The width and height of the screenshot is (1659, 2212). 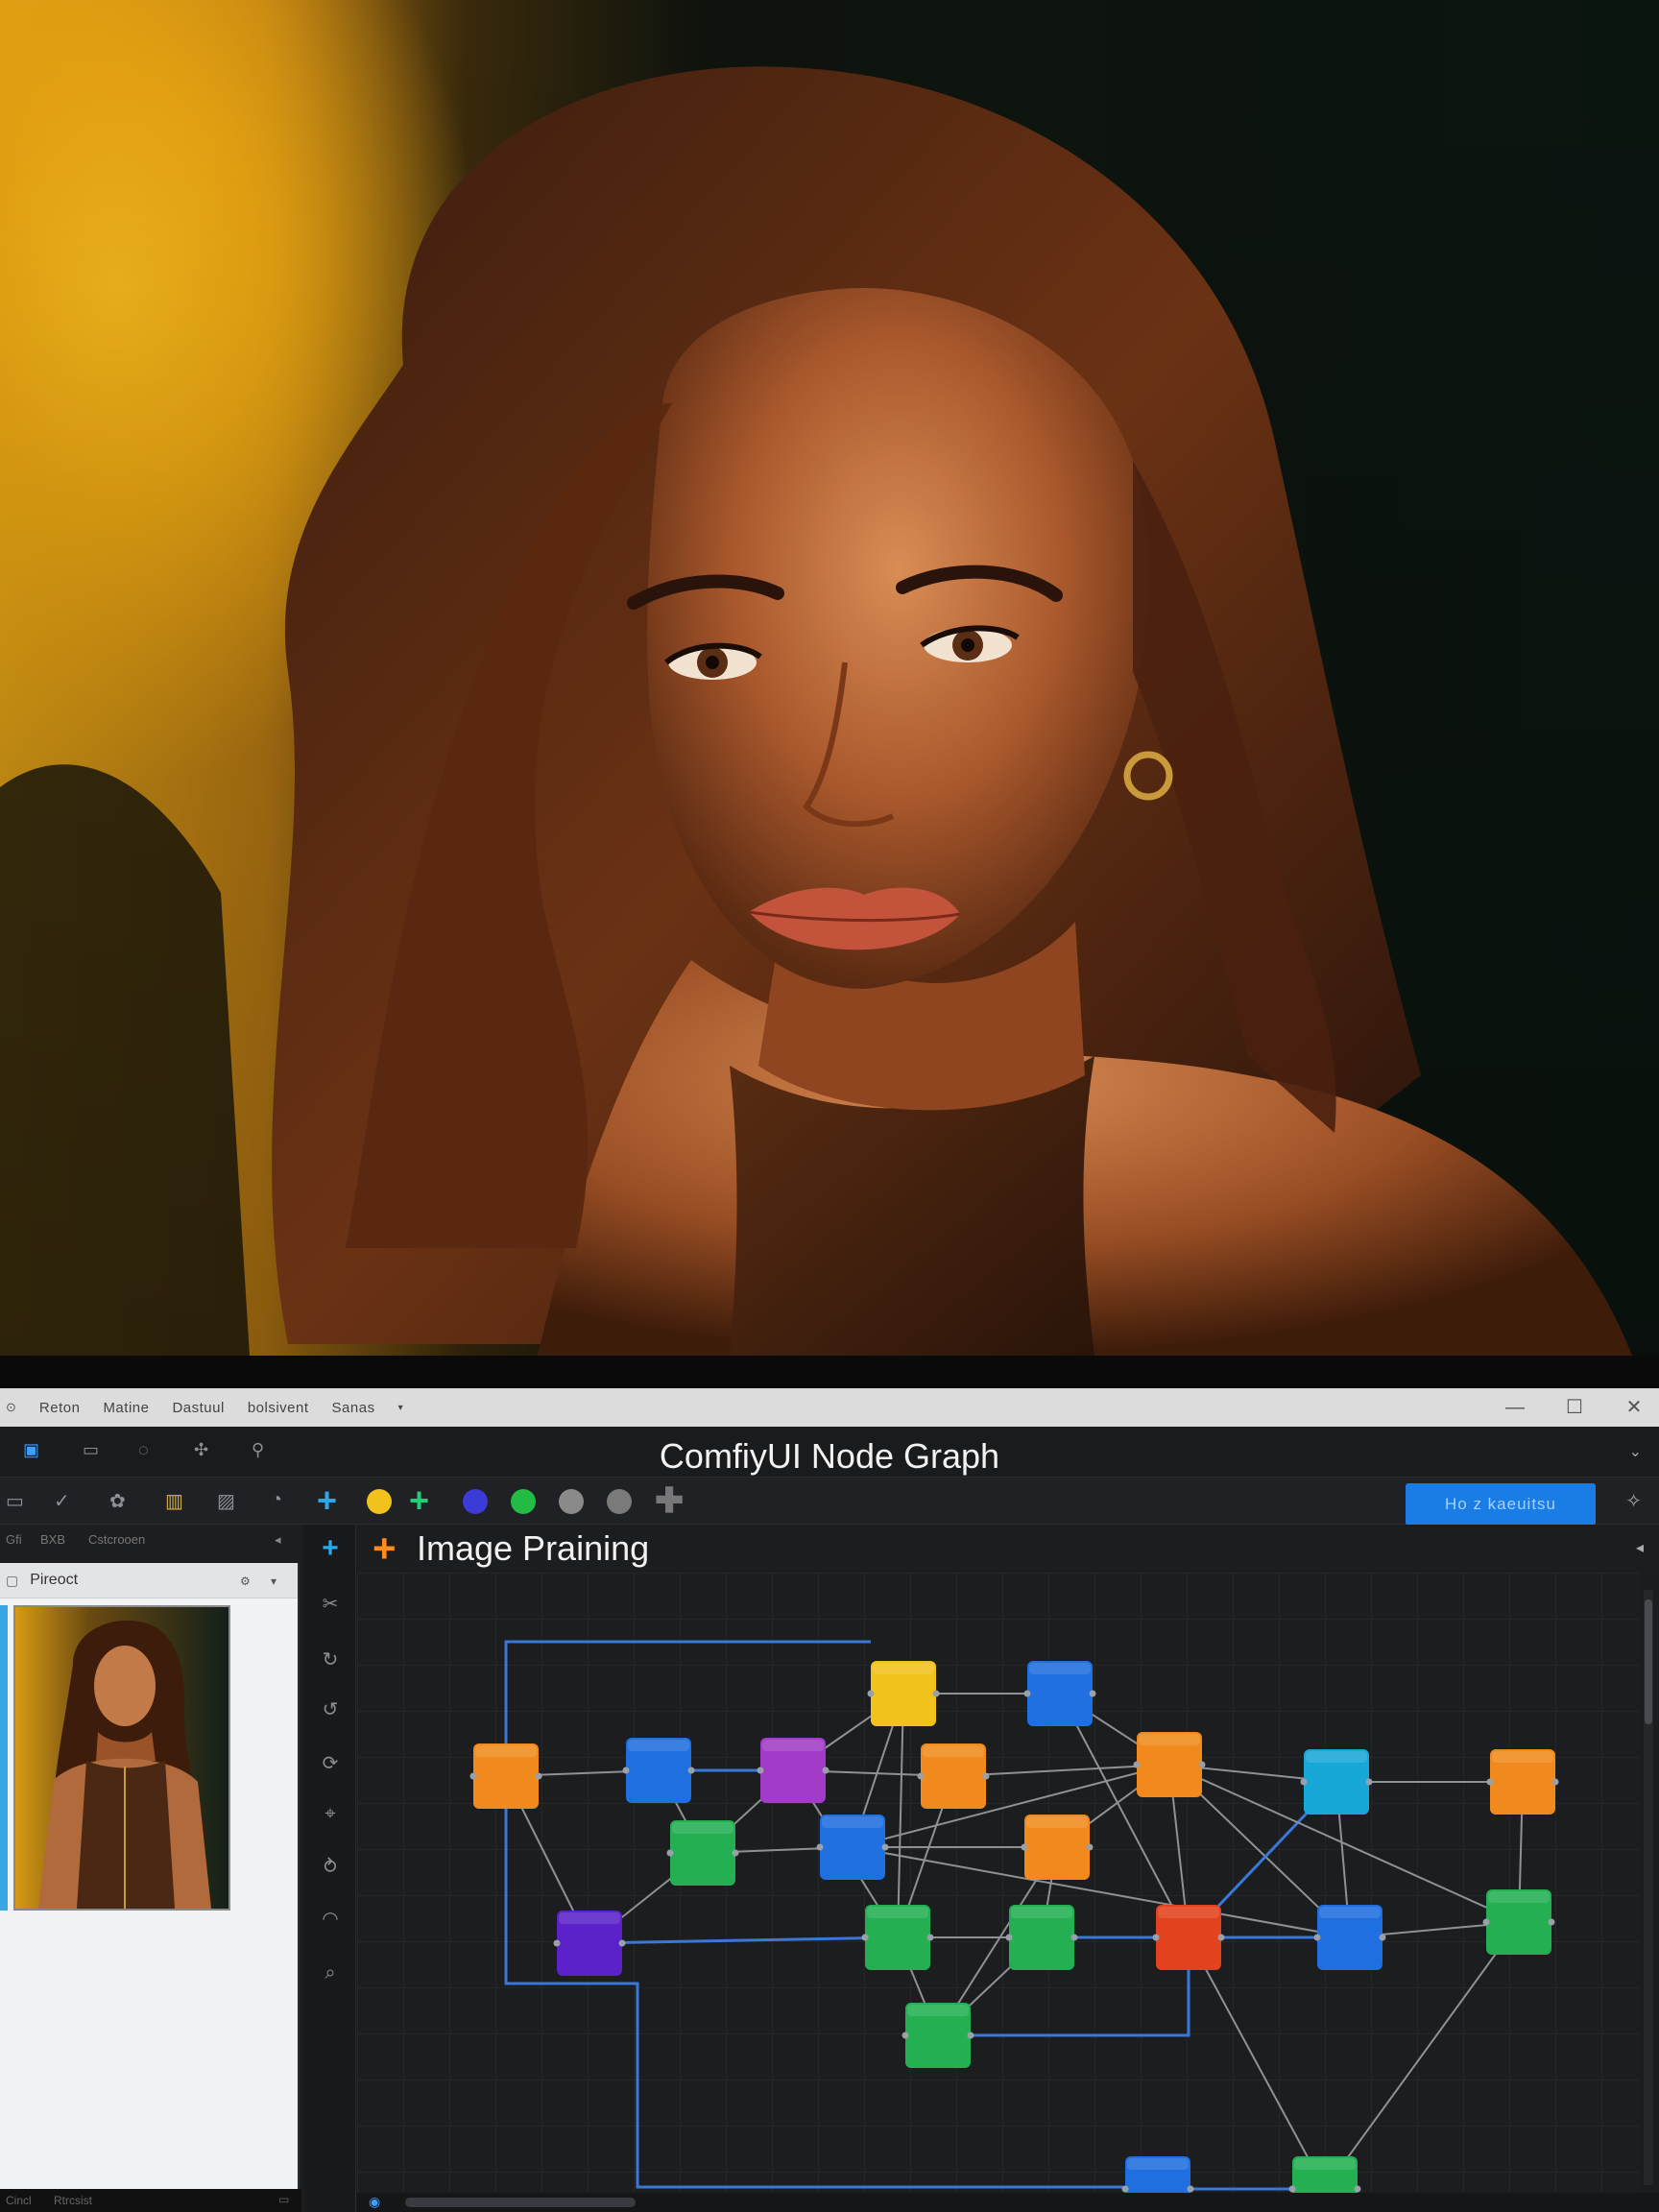 I want to click on dropdown-icon: ▾, so click(x=273, y=1582).